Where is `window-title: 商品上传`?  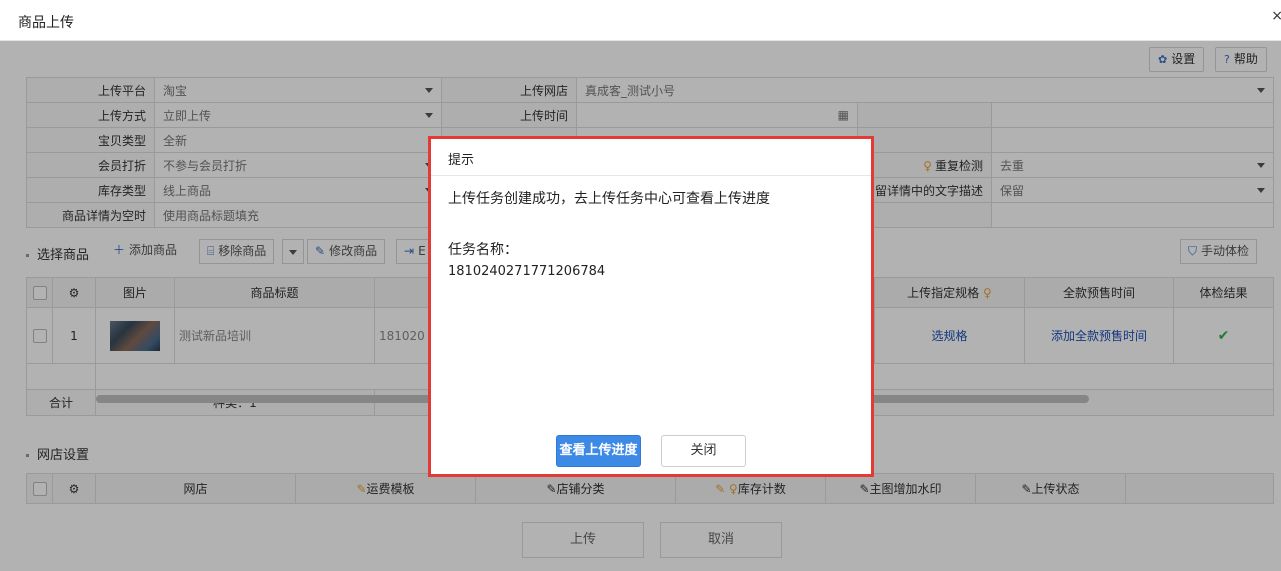
window-title: 商品上传 is located at coordinates (46, 23).